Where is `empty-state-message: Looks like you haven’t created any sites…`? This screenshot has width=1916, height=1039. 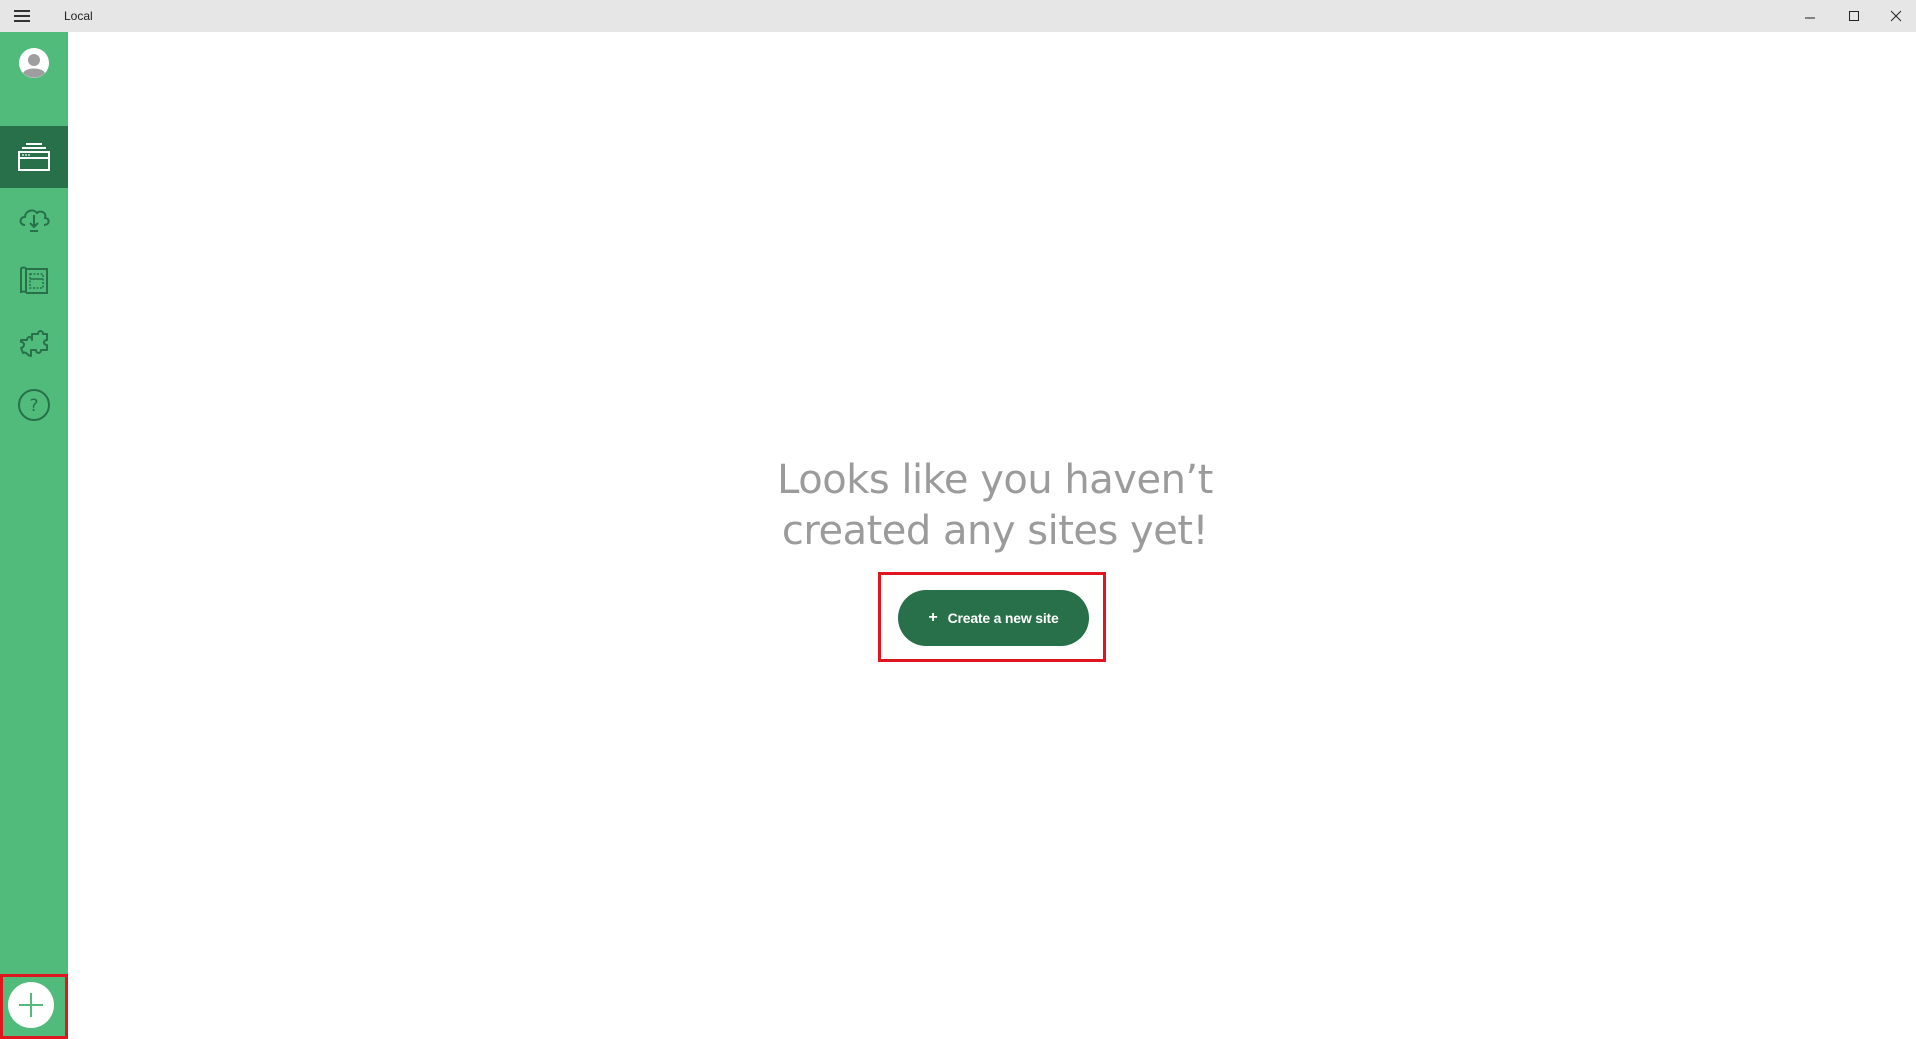 empty-state-message: Looks like you haven’t created any sites… is located at coordinates (995, 506).